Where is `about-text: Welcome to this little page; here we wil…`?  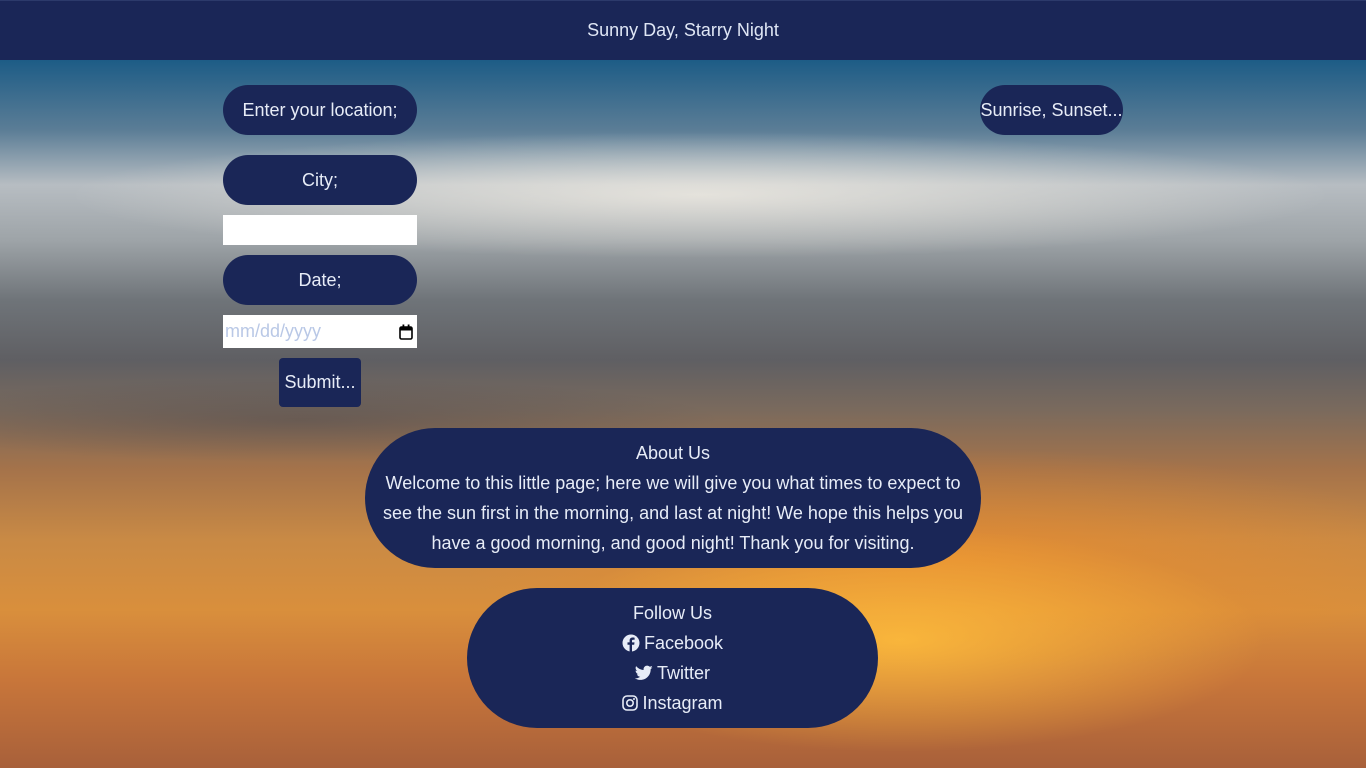 about-text: Welcome to this little page; here we wil… is located at coordinates (672, 513).